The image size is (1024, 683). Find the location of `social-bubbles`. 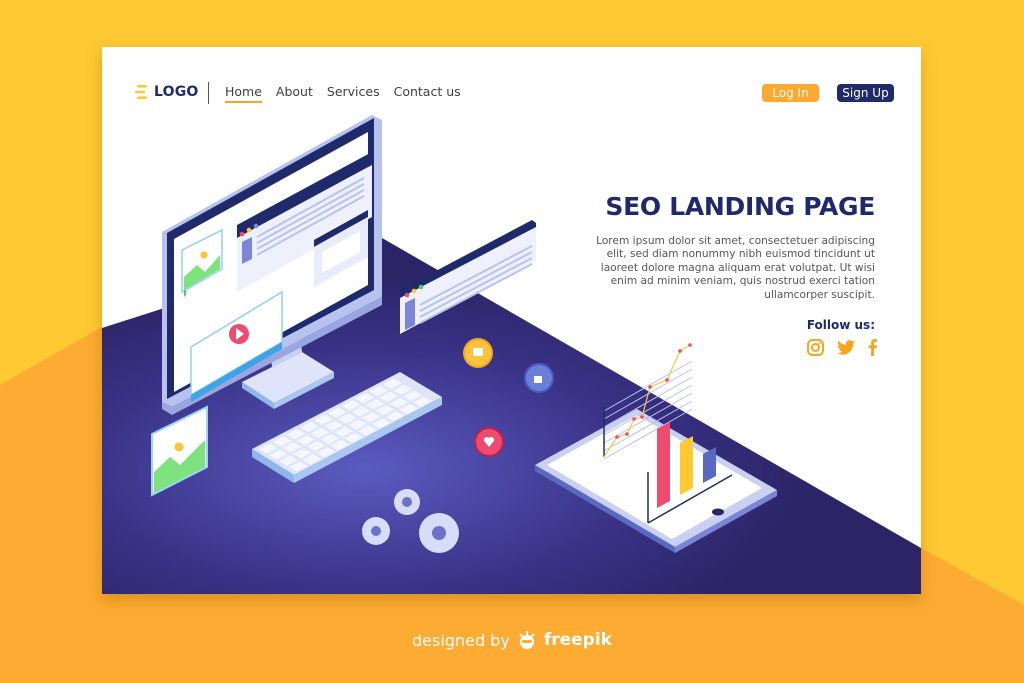

social-bubbles is located at coordinates (508, 397).